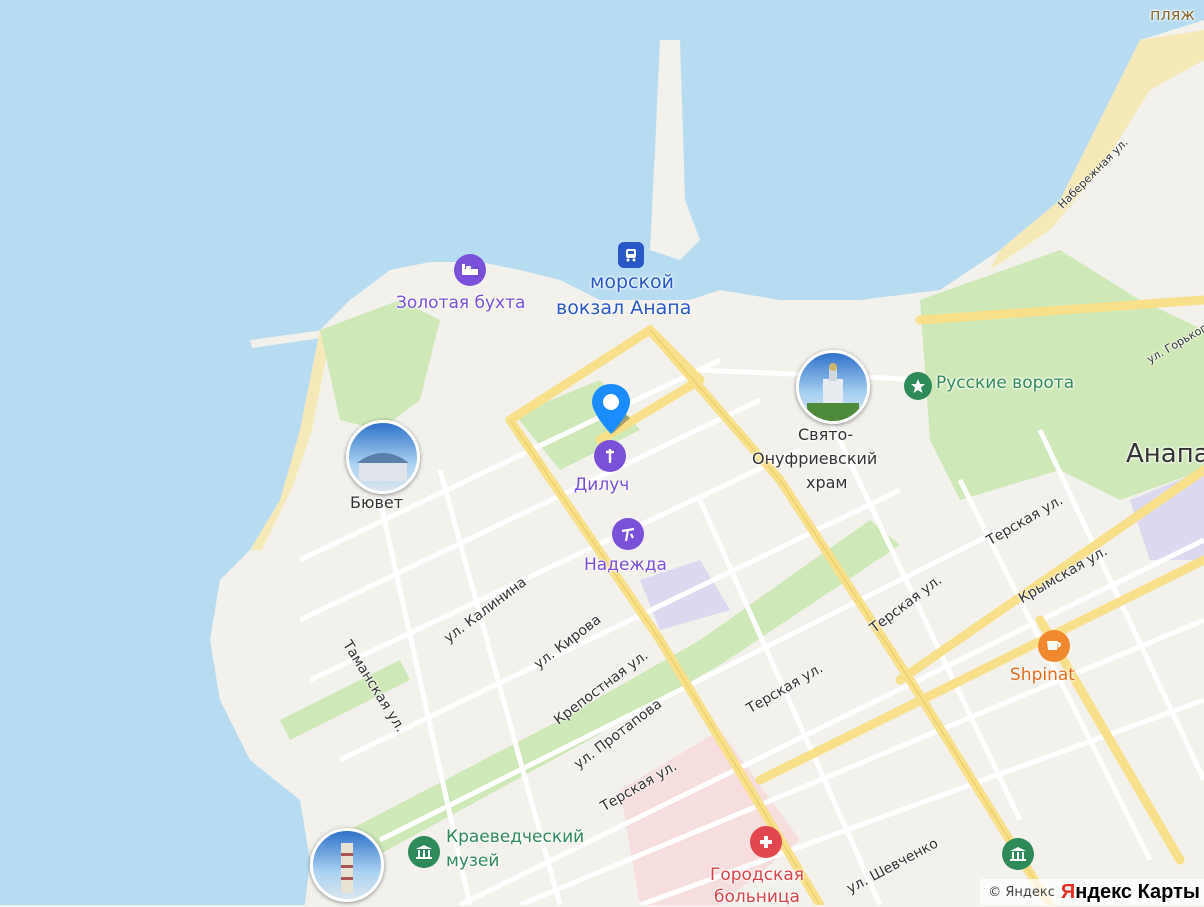 Image resolution: width=1204 pixels, height=907 pixels. Describe the element at coordinates (515, 837) in the screenshot. I see `muzey-label-line1: Краеведческий` at that location.